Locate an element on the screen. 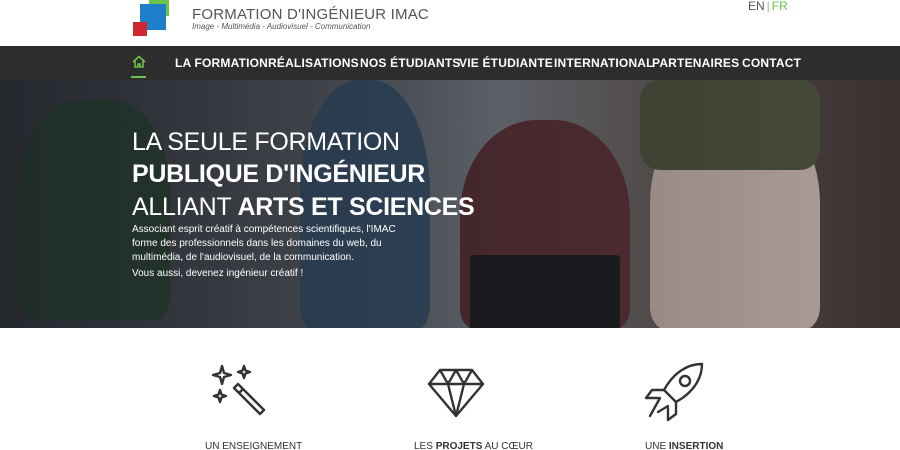 The height and width of the screenshot is (450, 900). brand-title: Formation d'ingénieur IMAC is located at coordinates (310, 14).